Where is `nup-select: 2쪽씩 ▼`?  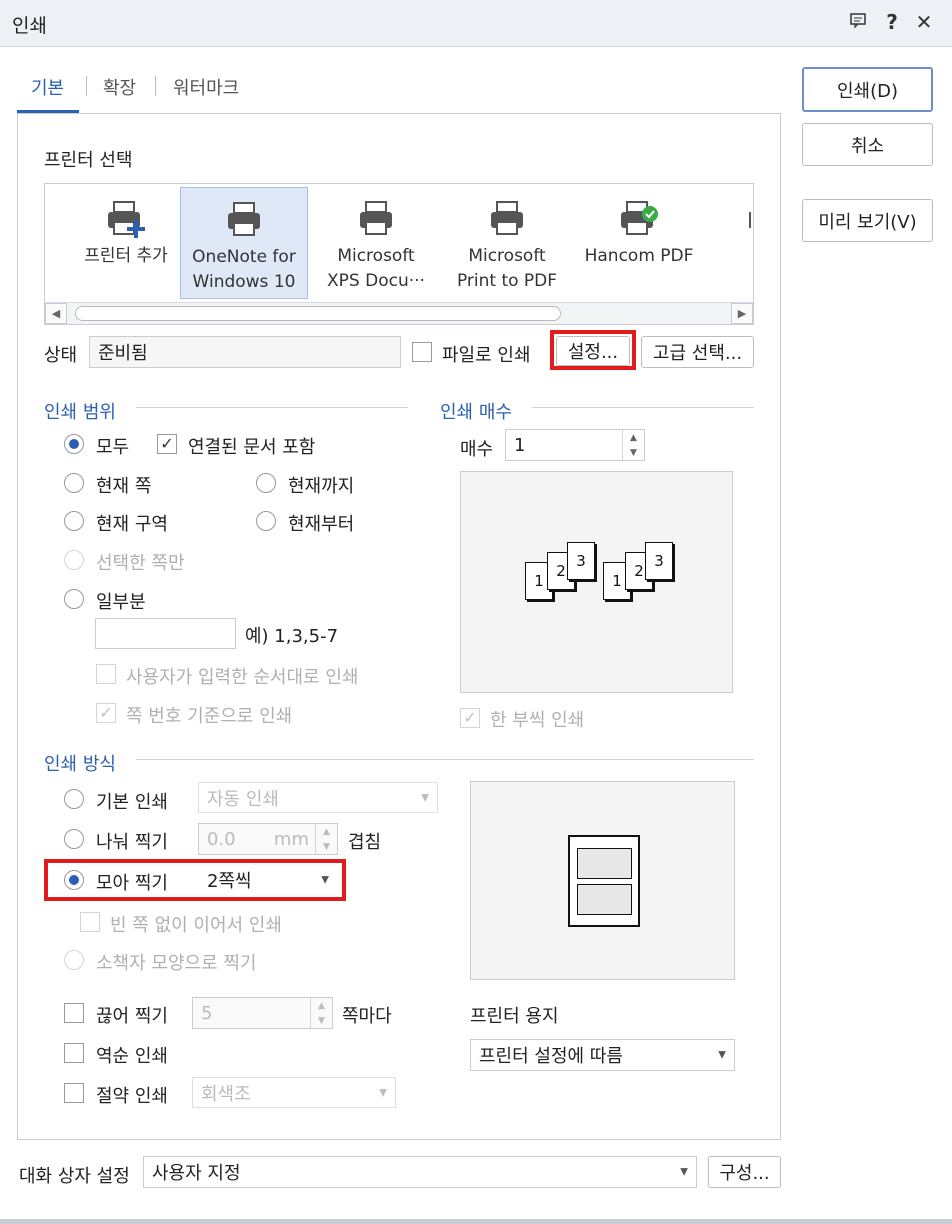
nup-select: 2쪽씩 ▼ is located at coordinates (268, 880).